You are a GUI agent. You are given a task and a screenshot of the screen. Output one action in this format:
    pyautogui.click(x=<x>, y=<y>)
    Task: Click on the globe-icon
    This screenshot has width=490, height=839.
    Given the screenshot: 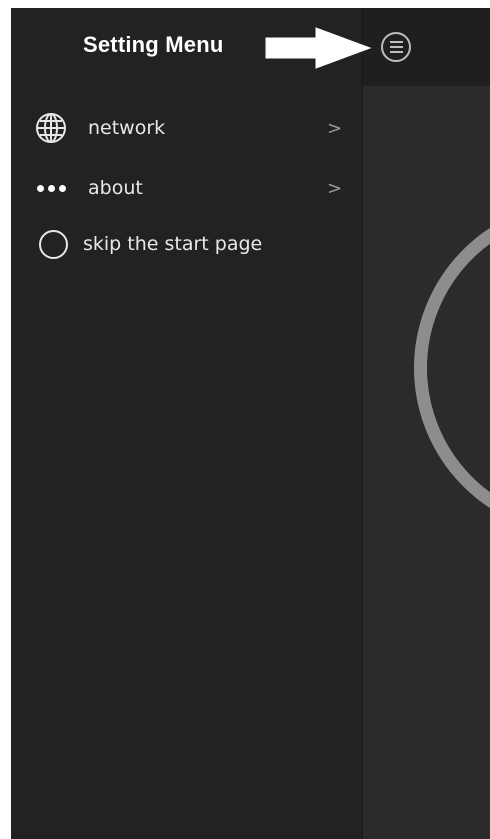 What is the action you would take?
    pyautogui.click(x=51, y=128)
    